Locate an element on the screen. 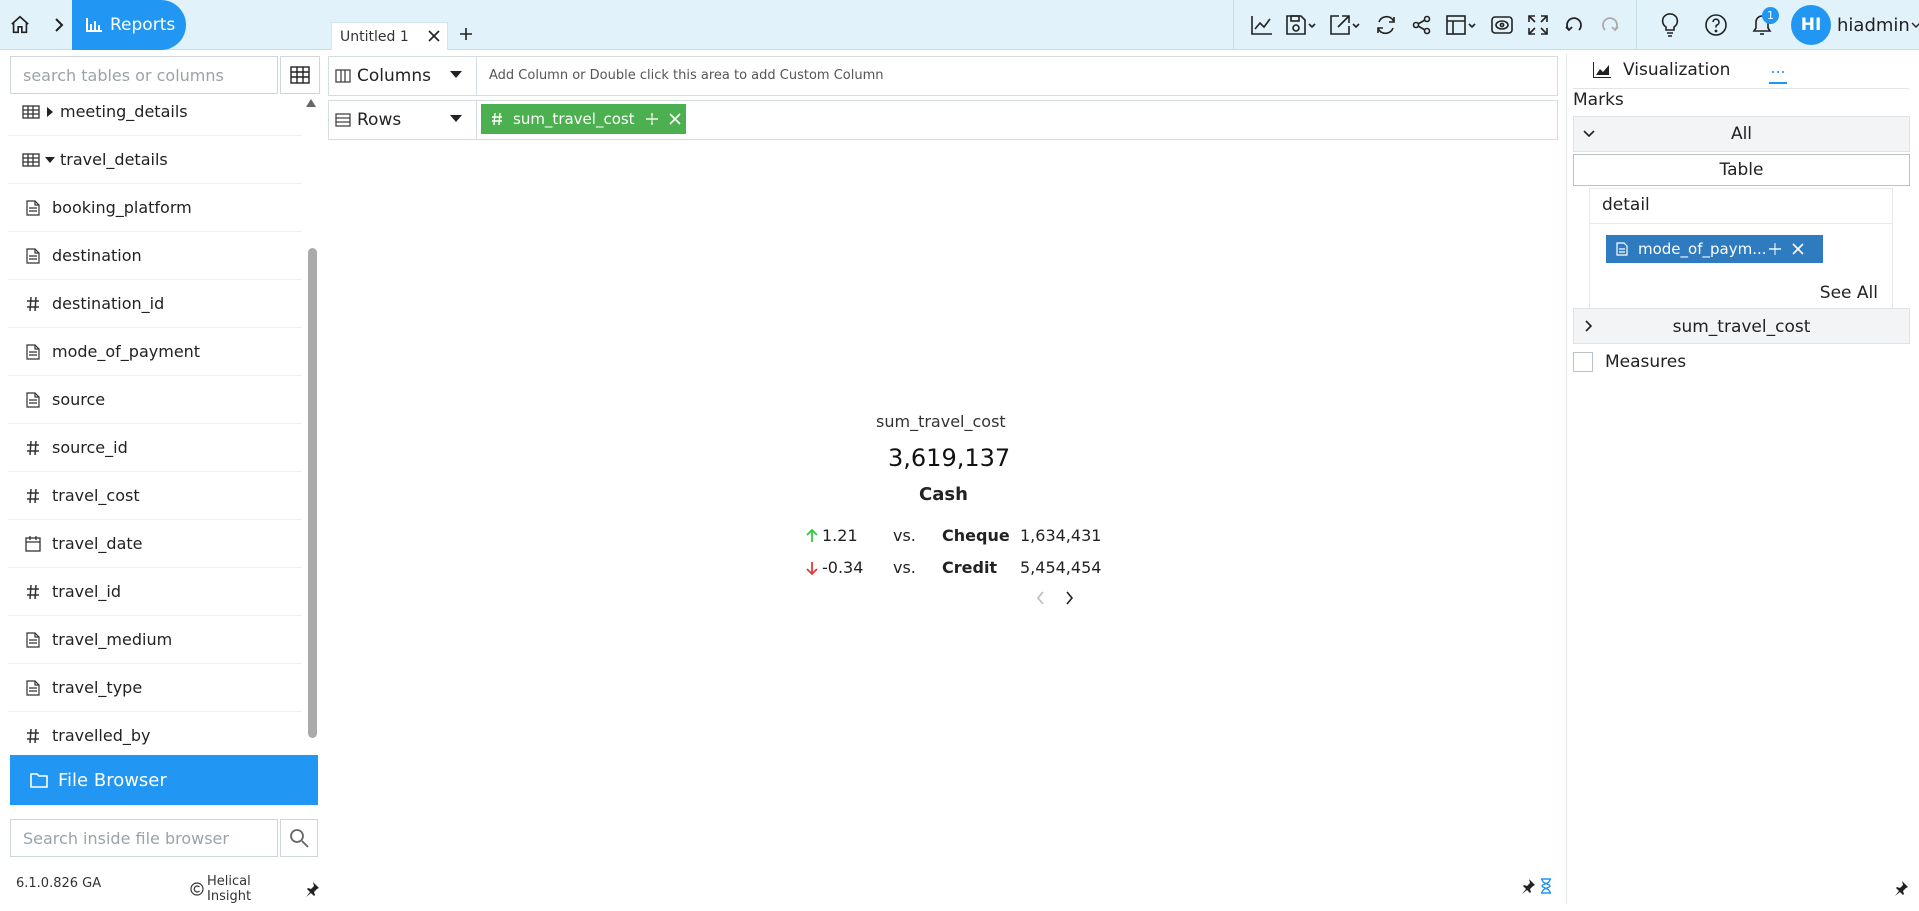  avatar: HI is located at coordinates (1811, 25).